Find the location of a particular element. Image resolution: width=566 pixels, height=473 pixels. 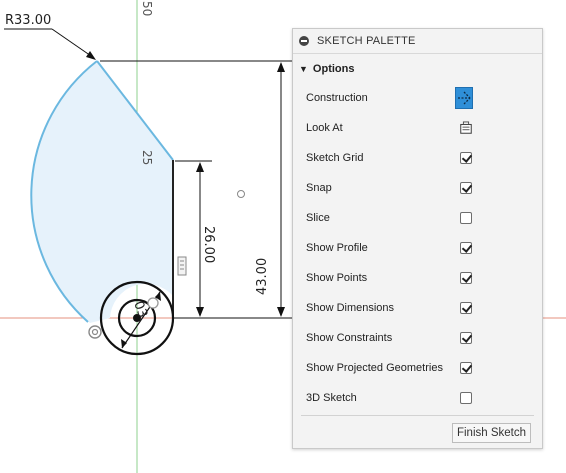

row-label: Show Projected Geometries is located at coordinates (374, 368).